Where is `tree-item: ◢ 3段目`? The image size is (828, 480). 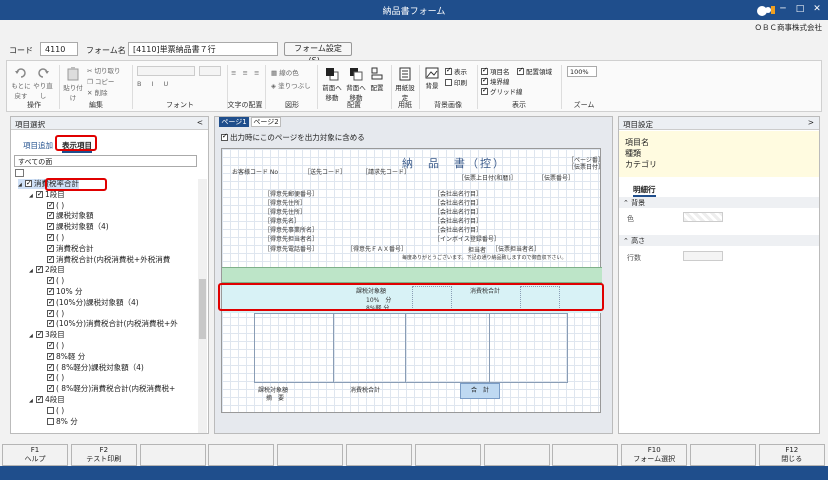
tree-item: ◢ 3段目 is located at coordinates (47, 335).